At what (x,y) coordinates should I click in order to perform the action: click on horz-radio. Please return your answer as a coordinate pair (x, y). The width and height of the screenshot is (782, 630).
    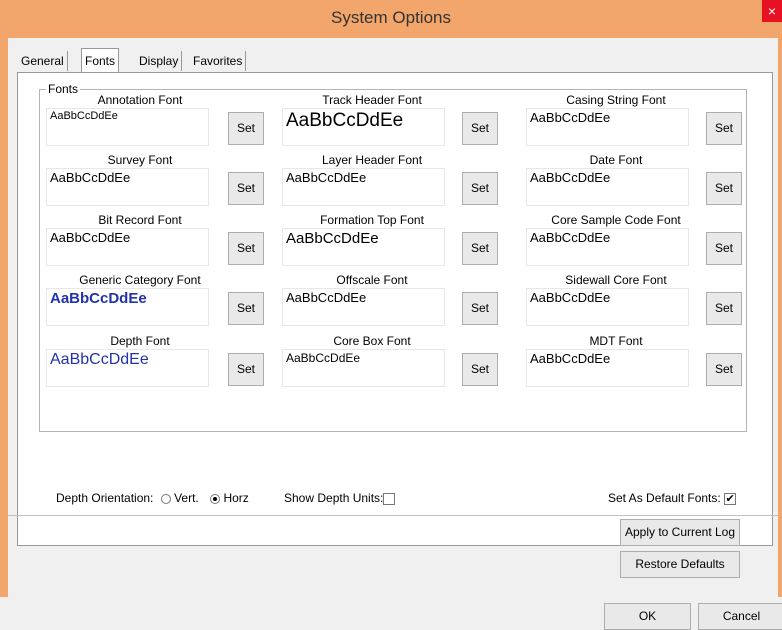
    Looking at the image, I should click on (215, 498).